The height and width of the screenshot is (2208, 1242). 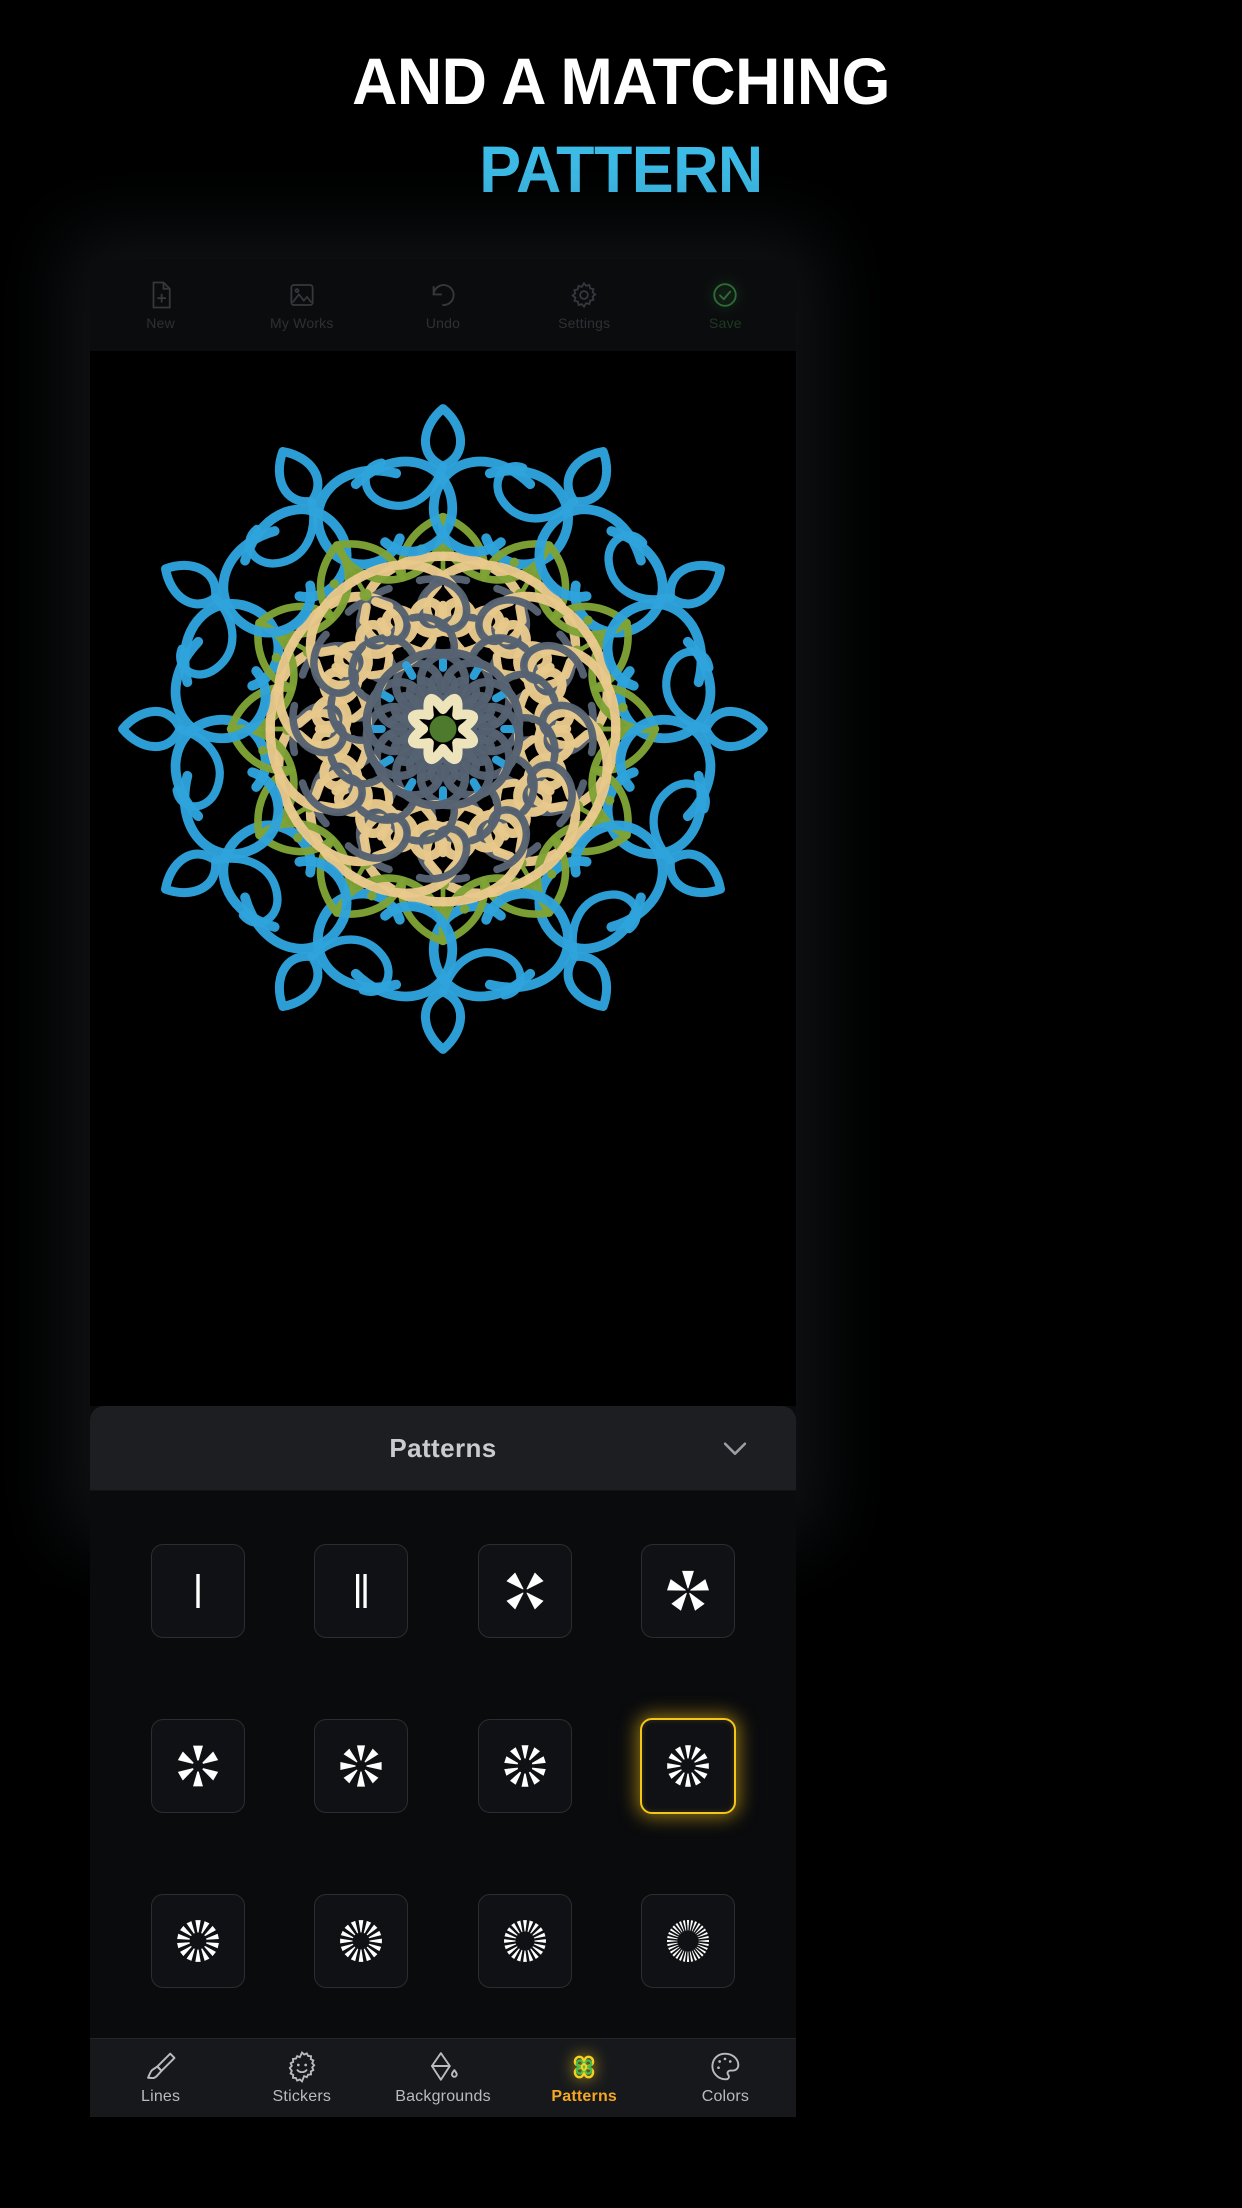 I want to click on toolbar-item-save: Save, so click(x=725, y=305).